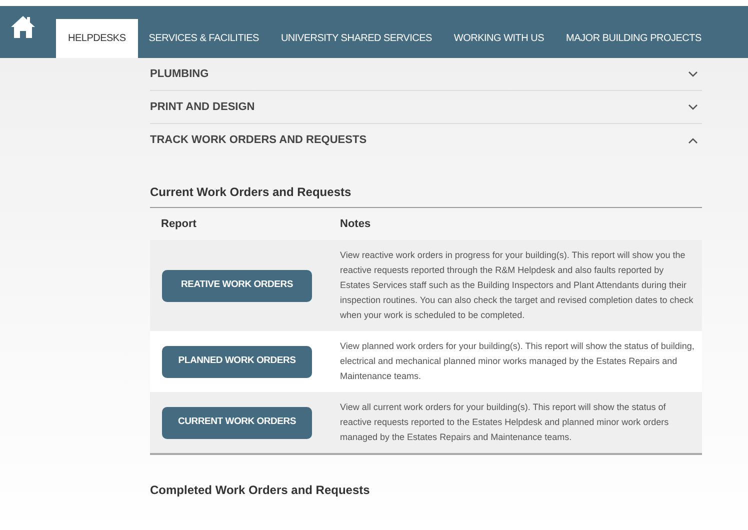  I want to click on accordion-header: TRACK WORK ORDERS AND REQUESTS, so click(258, 140).